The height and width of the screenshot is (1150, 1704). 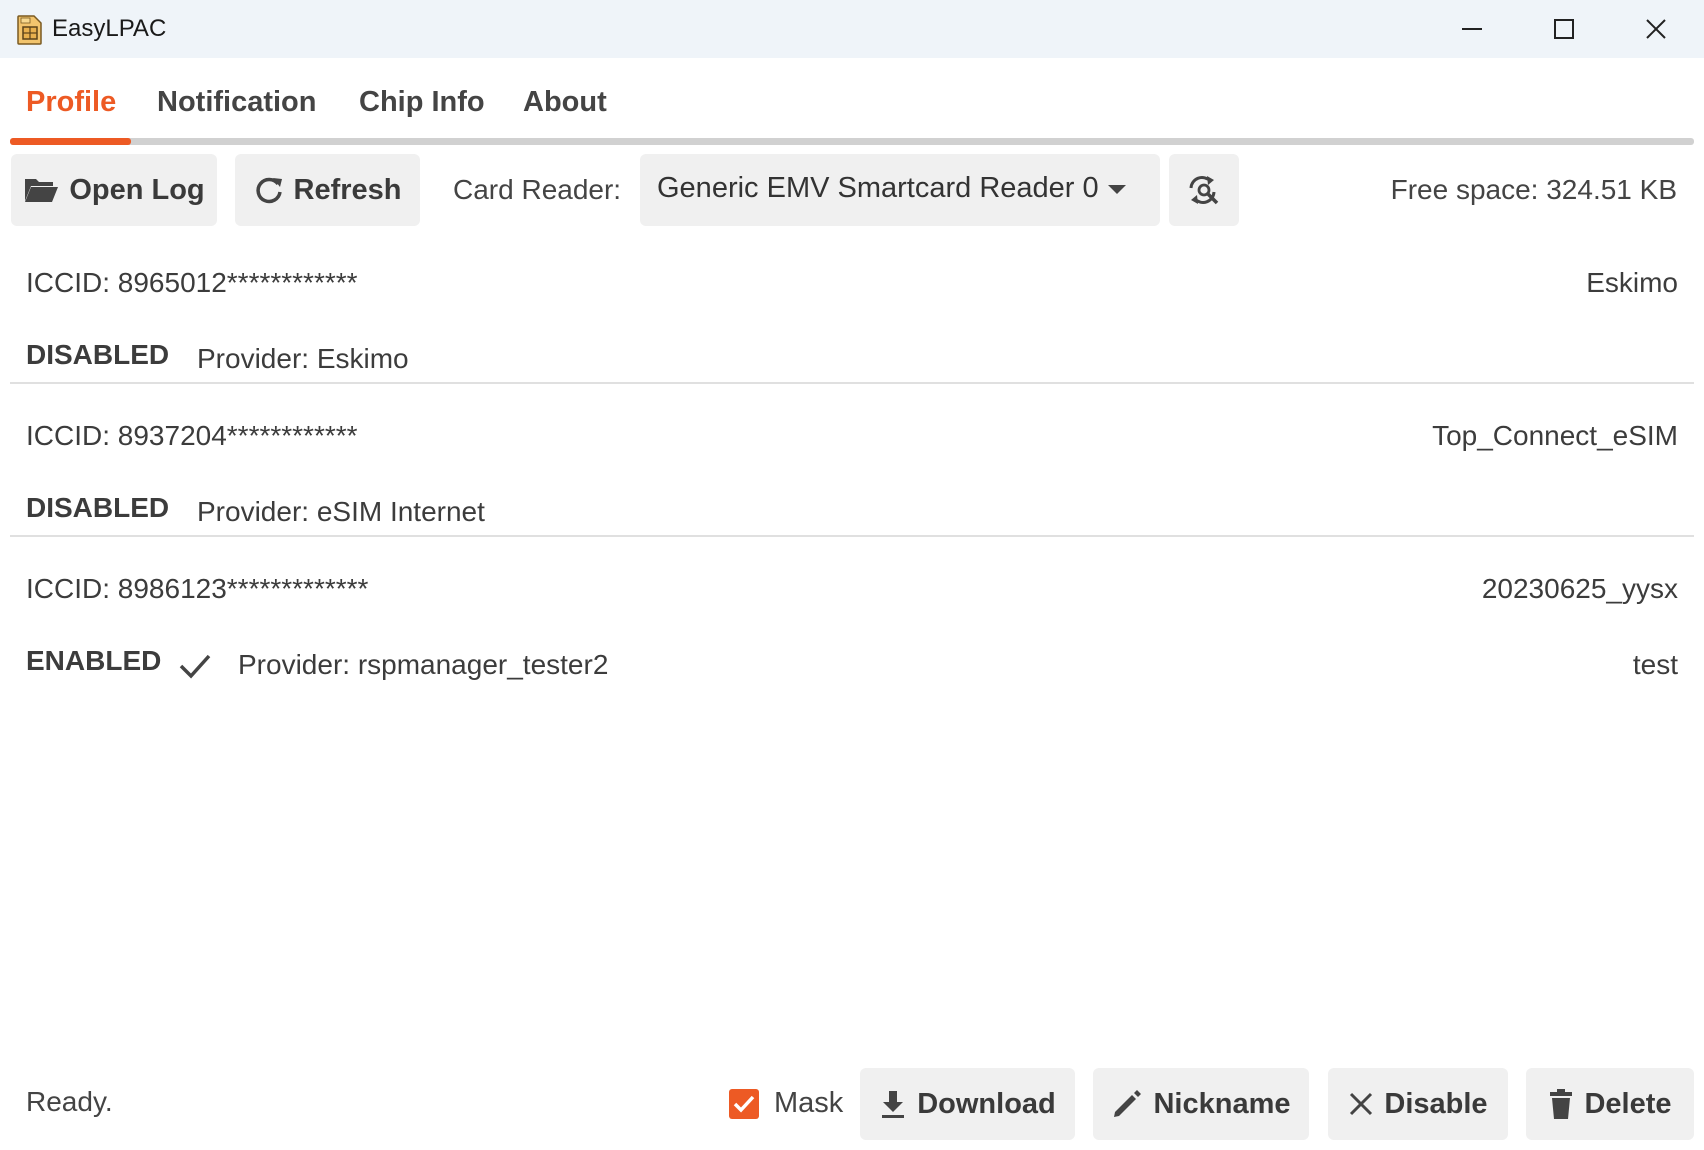 What do you see at coordinates (1555, 435) in the screenshot?
I see `profile-name: Top_Connect_eSIM` at bounding box center [1555, 435].